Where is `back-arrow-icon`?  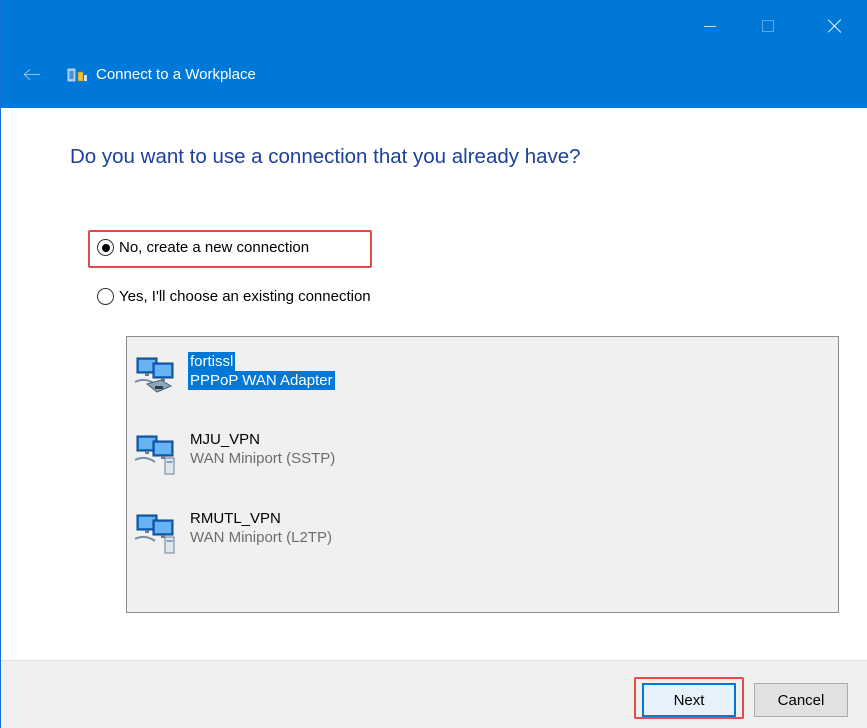
back-arrow-icon is located at coordinates (31, 74).